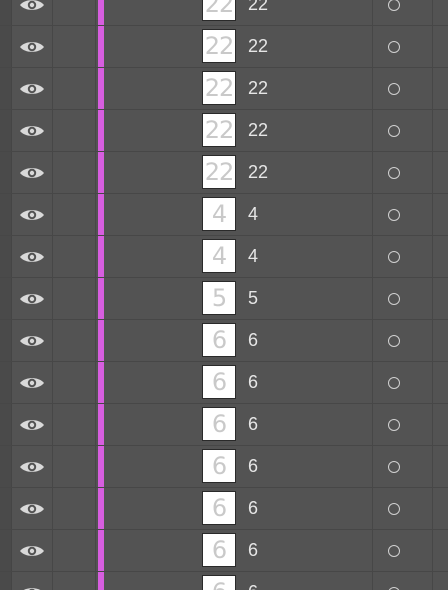 Image resolution: width=448 pixels, height=590 pixels. What do you see at coordinates (253, 298) in the screenshot?
I see `layer-name: 5` at bounding box center [253, 298].